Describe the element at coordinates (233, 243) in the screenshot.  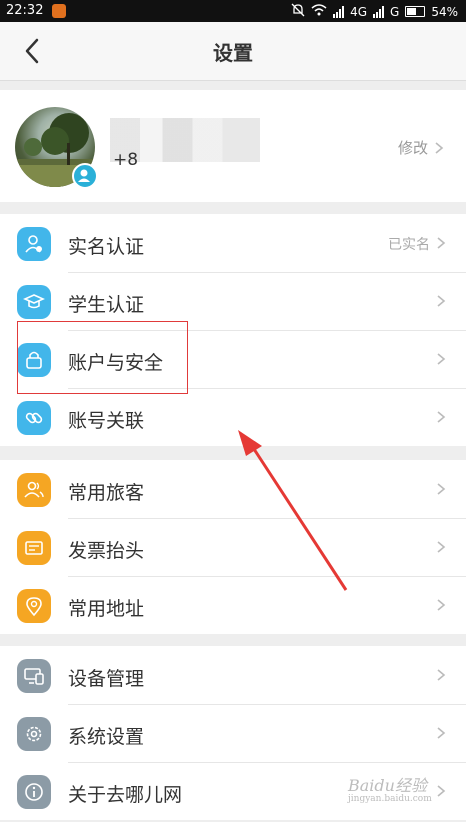
I see `row-real-name-verification: 实名认证 已实名` at that location.